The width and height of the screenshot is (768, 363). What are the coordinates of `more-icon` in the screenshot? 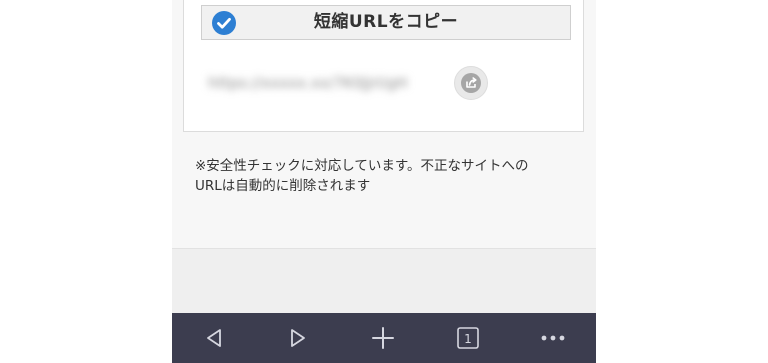 It's located at (553, 338).